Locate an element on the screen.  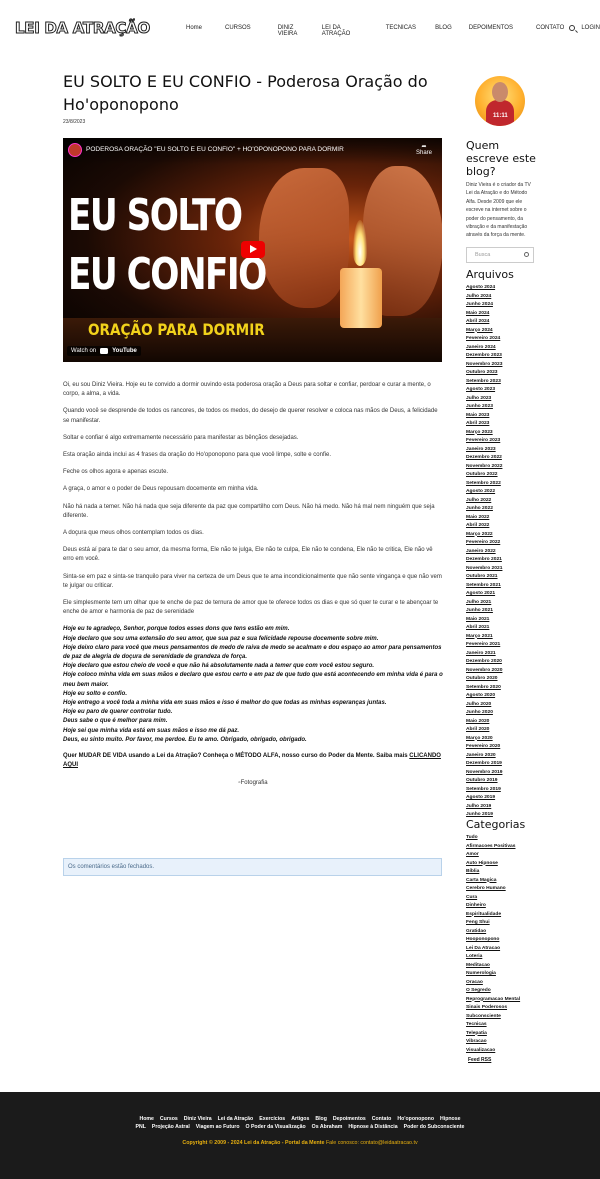
archive-link: Julho 2023 is located at coordinates (484, 399).